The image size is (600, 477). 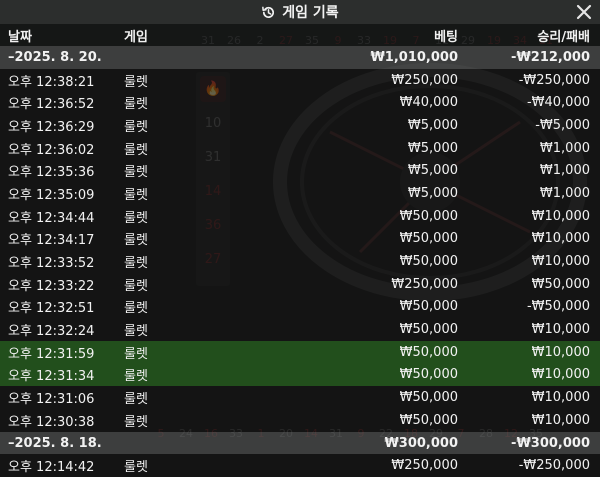 I want to click on row-date: 오후 12:31:34, so click(x=51, y=377).